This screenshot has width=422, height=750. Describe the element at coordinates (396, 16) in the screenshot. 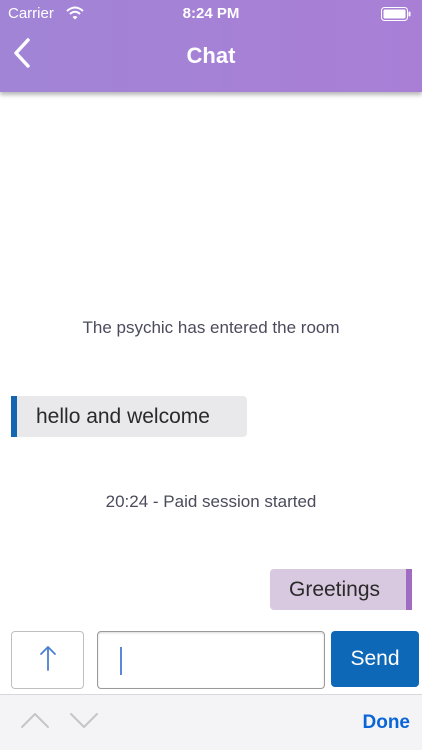

I see `battery-icon` at that location.